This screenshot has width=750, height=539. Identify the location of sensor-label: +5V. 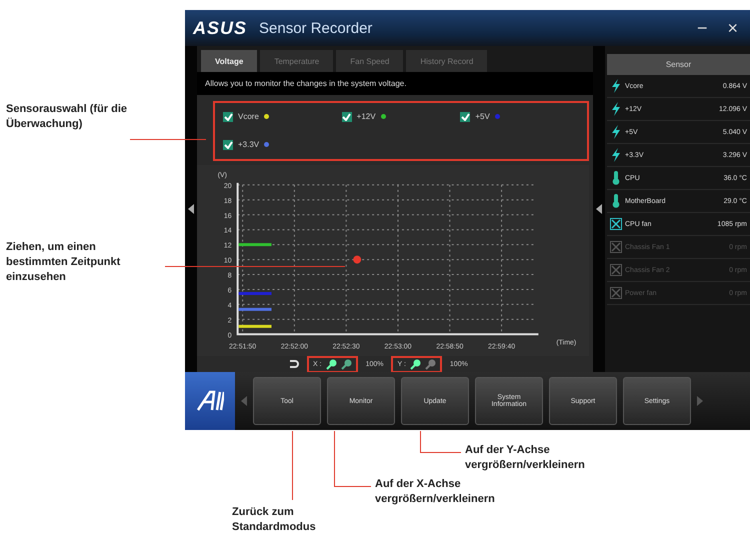
(482, 117).